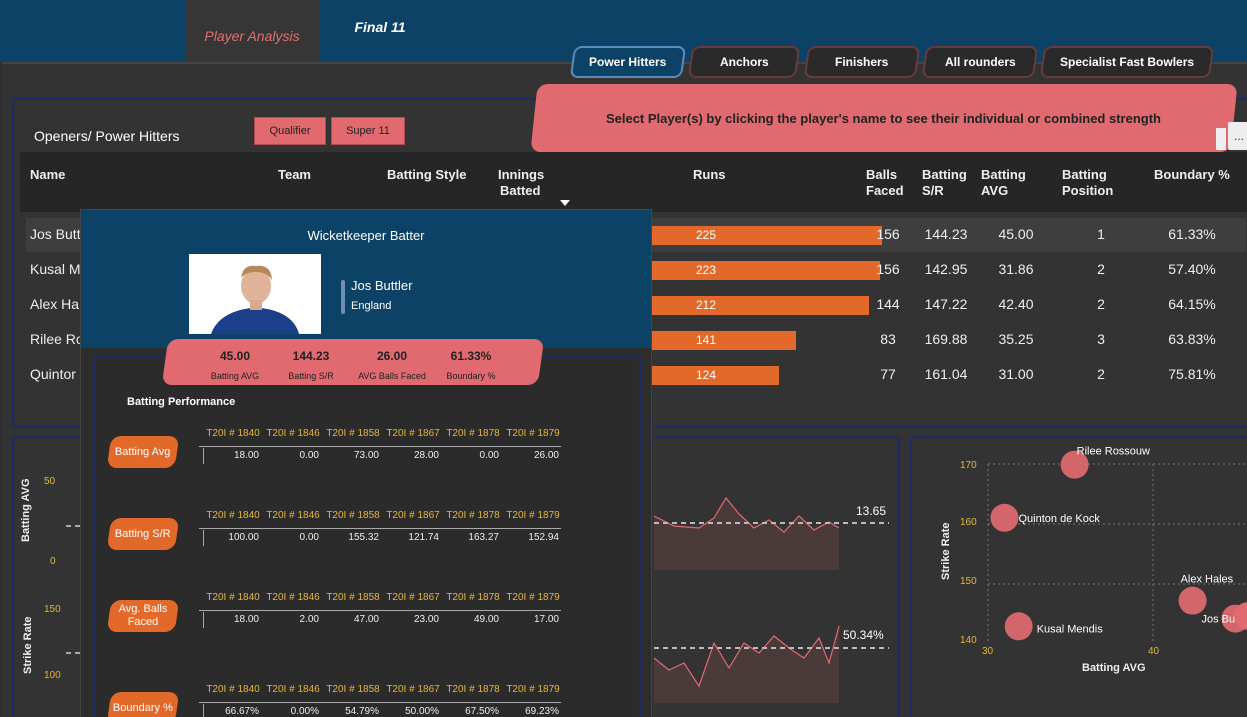  Describe the element at coordinates (521, 183) in the screenshot. I see `col-innings: Innings Batted` at that location.